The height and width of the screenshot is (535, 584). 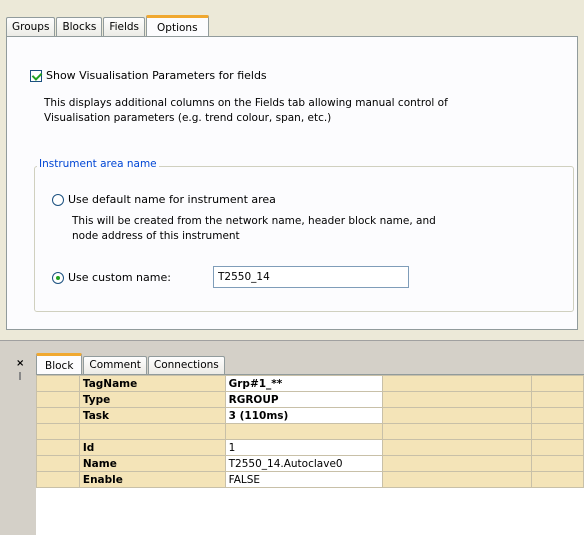 What do you see at coordinates (98, 164) in the screenshot?
I see `instrument-area-group-title: Instrument area name` at bounding box center [98, 164].